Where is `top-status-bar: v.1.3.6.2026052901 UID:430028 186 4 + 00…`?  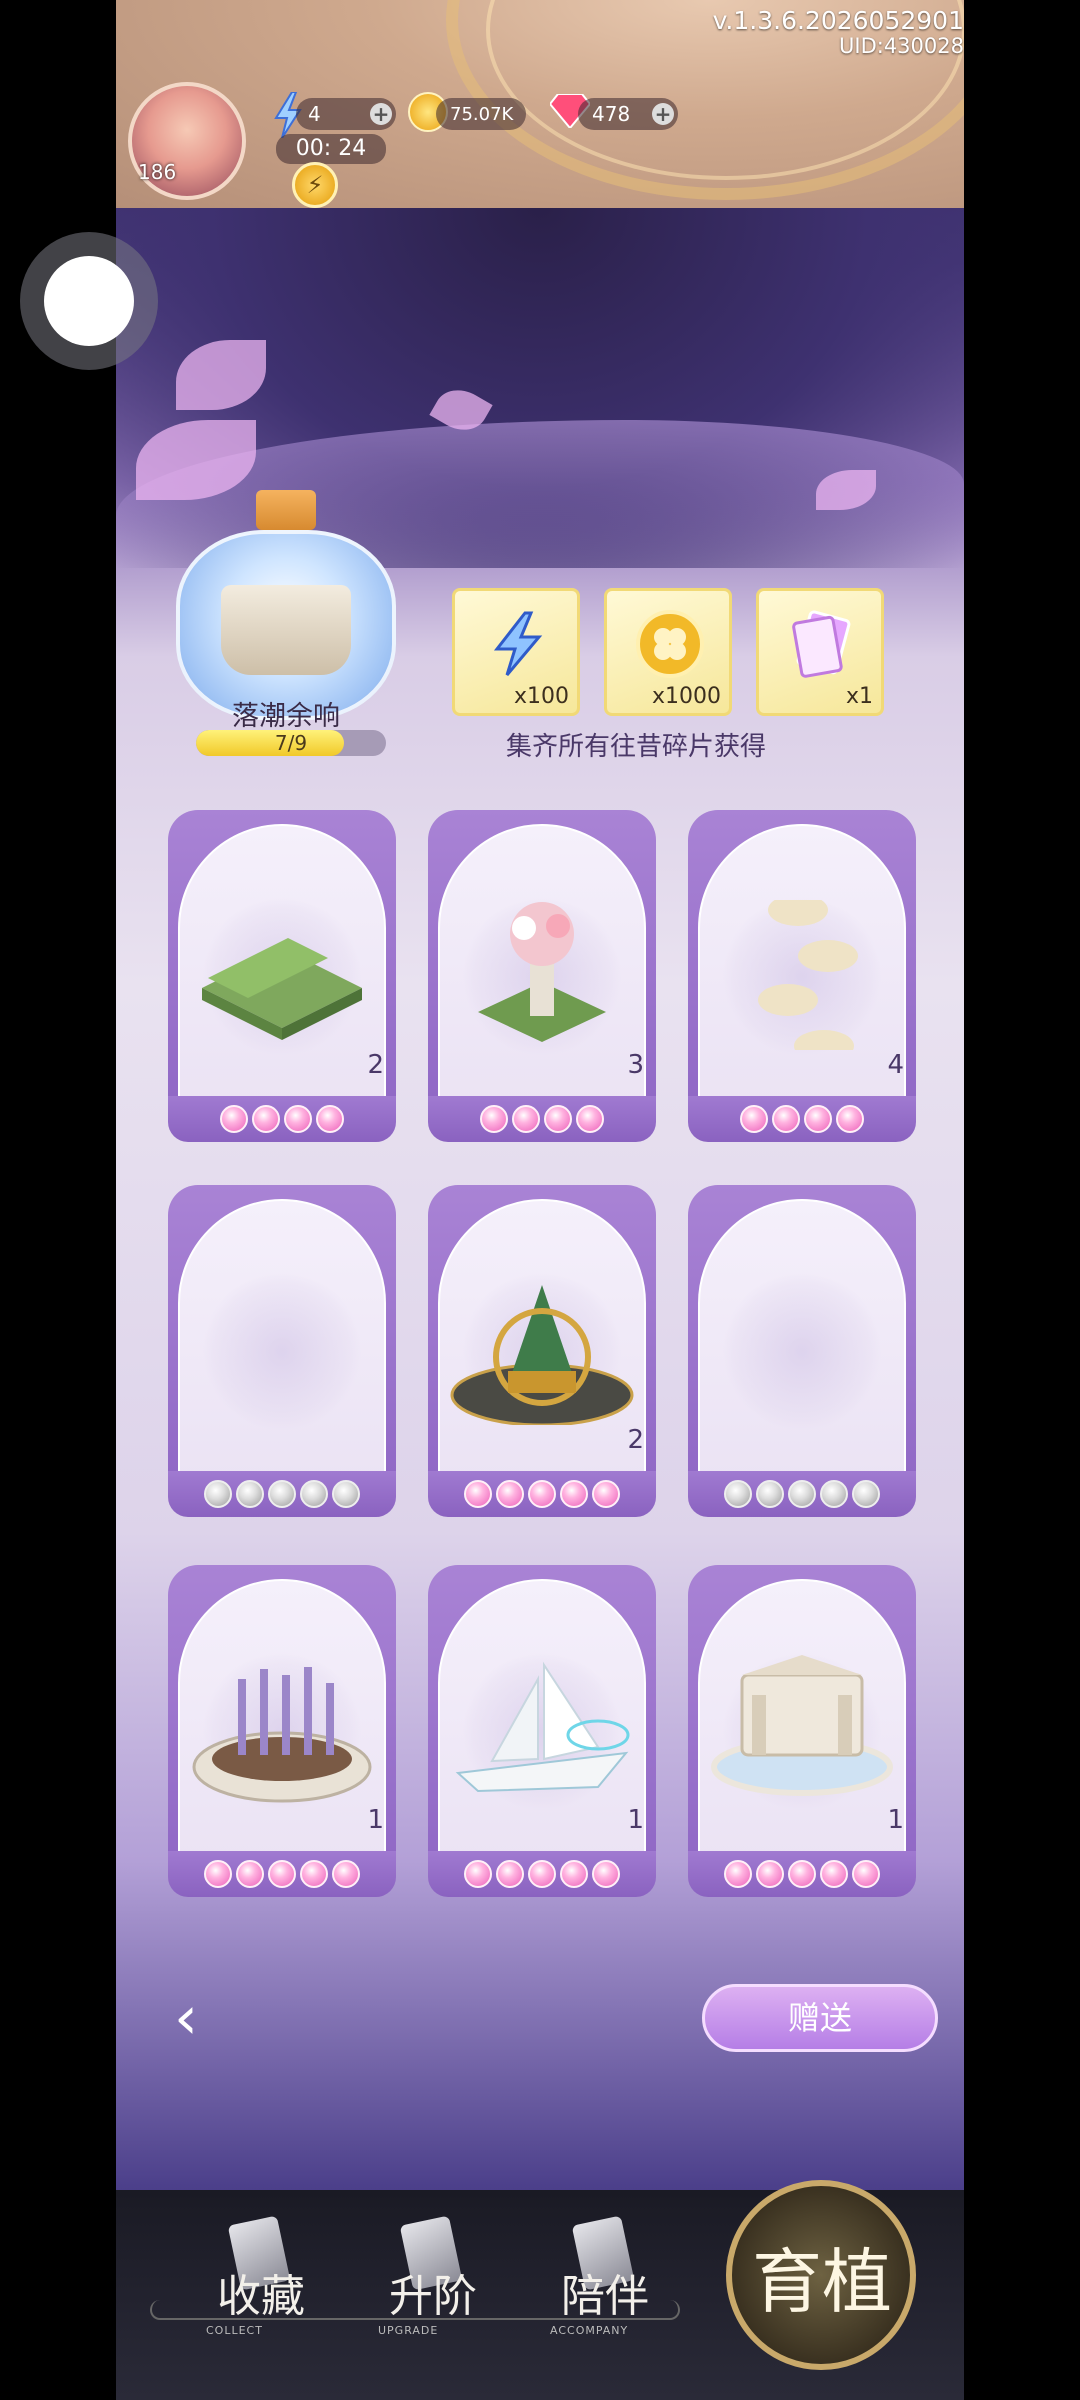 top-status-bar: v.1.3.6.2026052901 UID:430028 186 4 + 00… is located at coordinates (540, 104).